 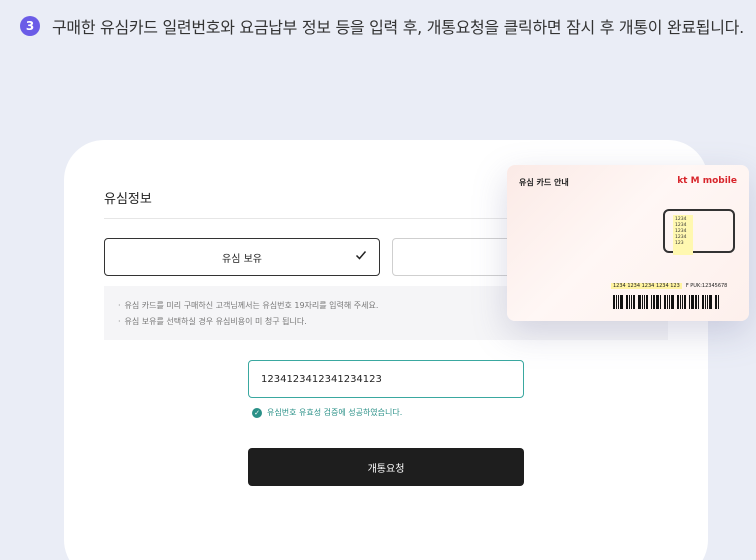 I want to click on chip-serial: 1234 1234 1234 1234 123, so click(x=683, y=235).